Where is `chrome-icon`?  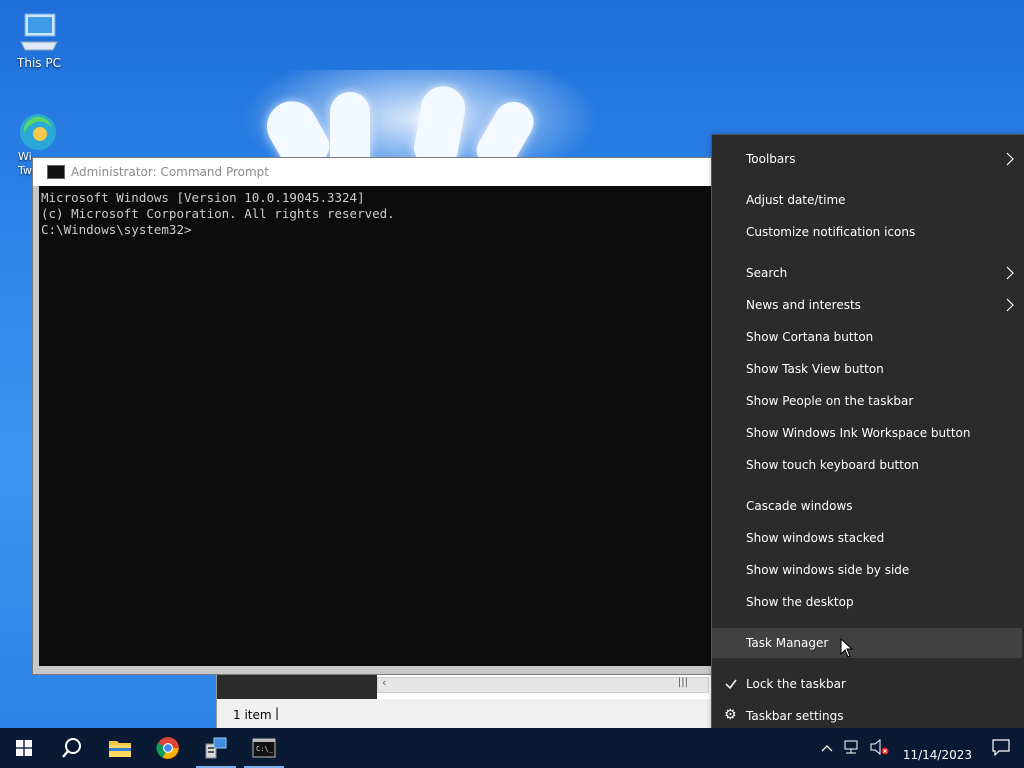 chrome-icon is located at coordinates (167, 748).